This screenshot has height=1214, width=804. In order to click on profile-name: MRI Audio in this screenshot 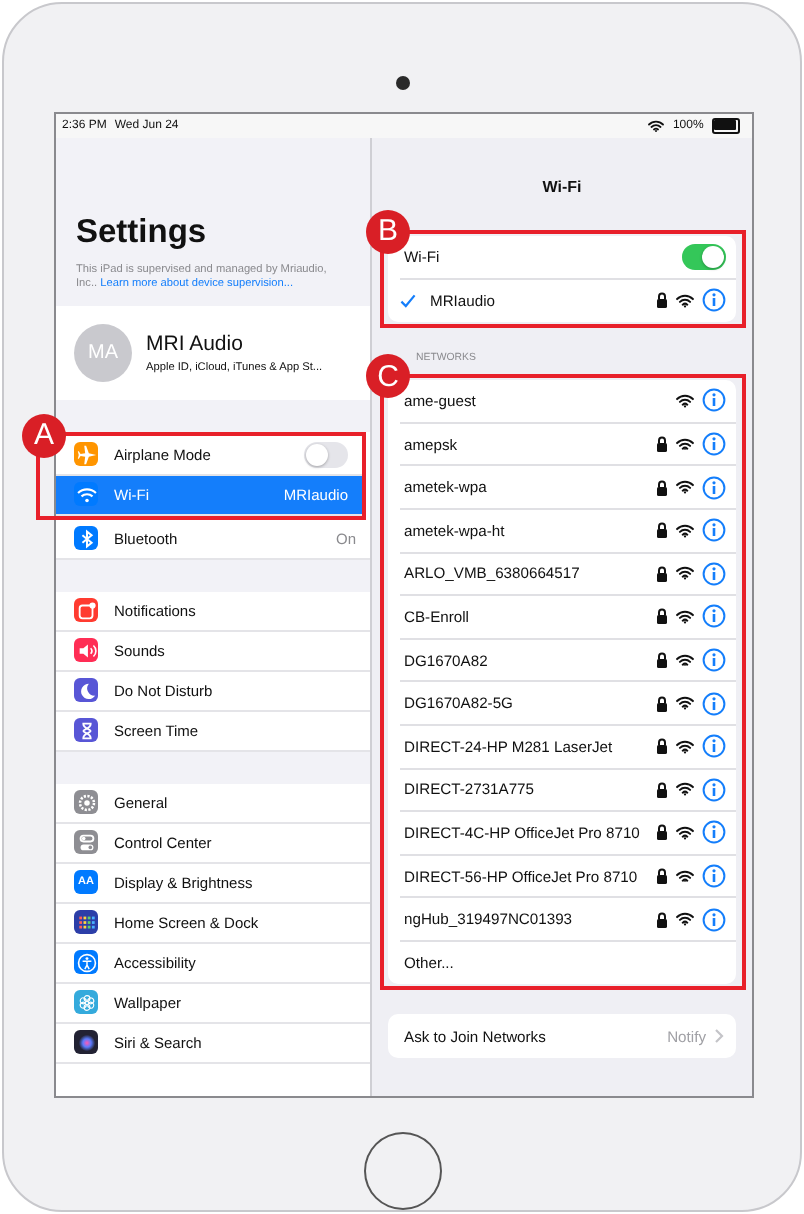, I will do `click(195, 343)`.